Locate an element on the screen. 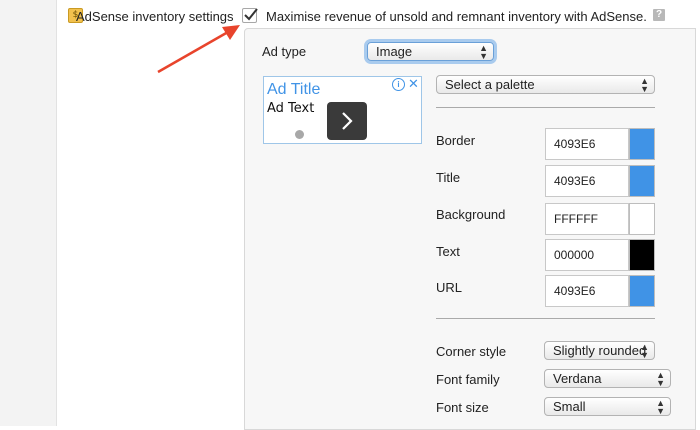 This screenshot has height=430, width=700. corner-style-label: Corner style is located at coordinates (471, 351).